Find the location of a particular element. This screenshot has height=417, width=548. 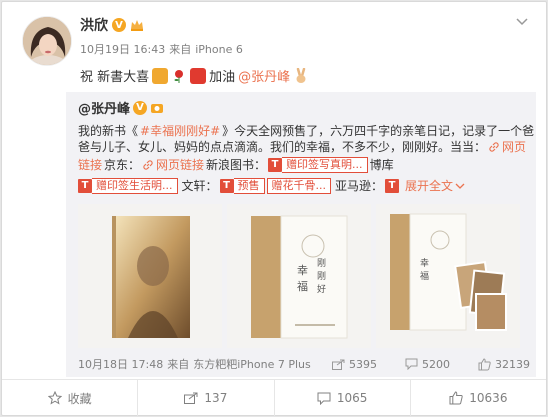

repost-author-row: @张丹峰 V is located at coordinates (121, 107).